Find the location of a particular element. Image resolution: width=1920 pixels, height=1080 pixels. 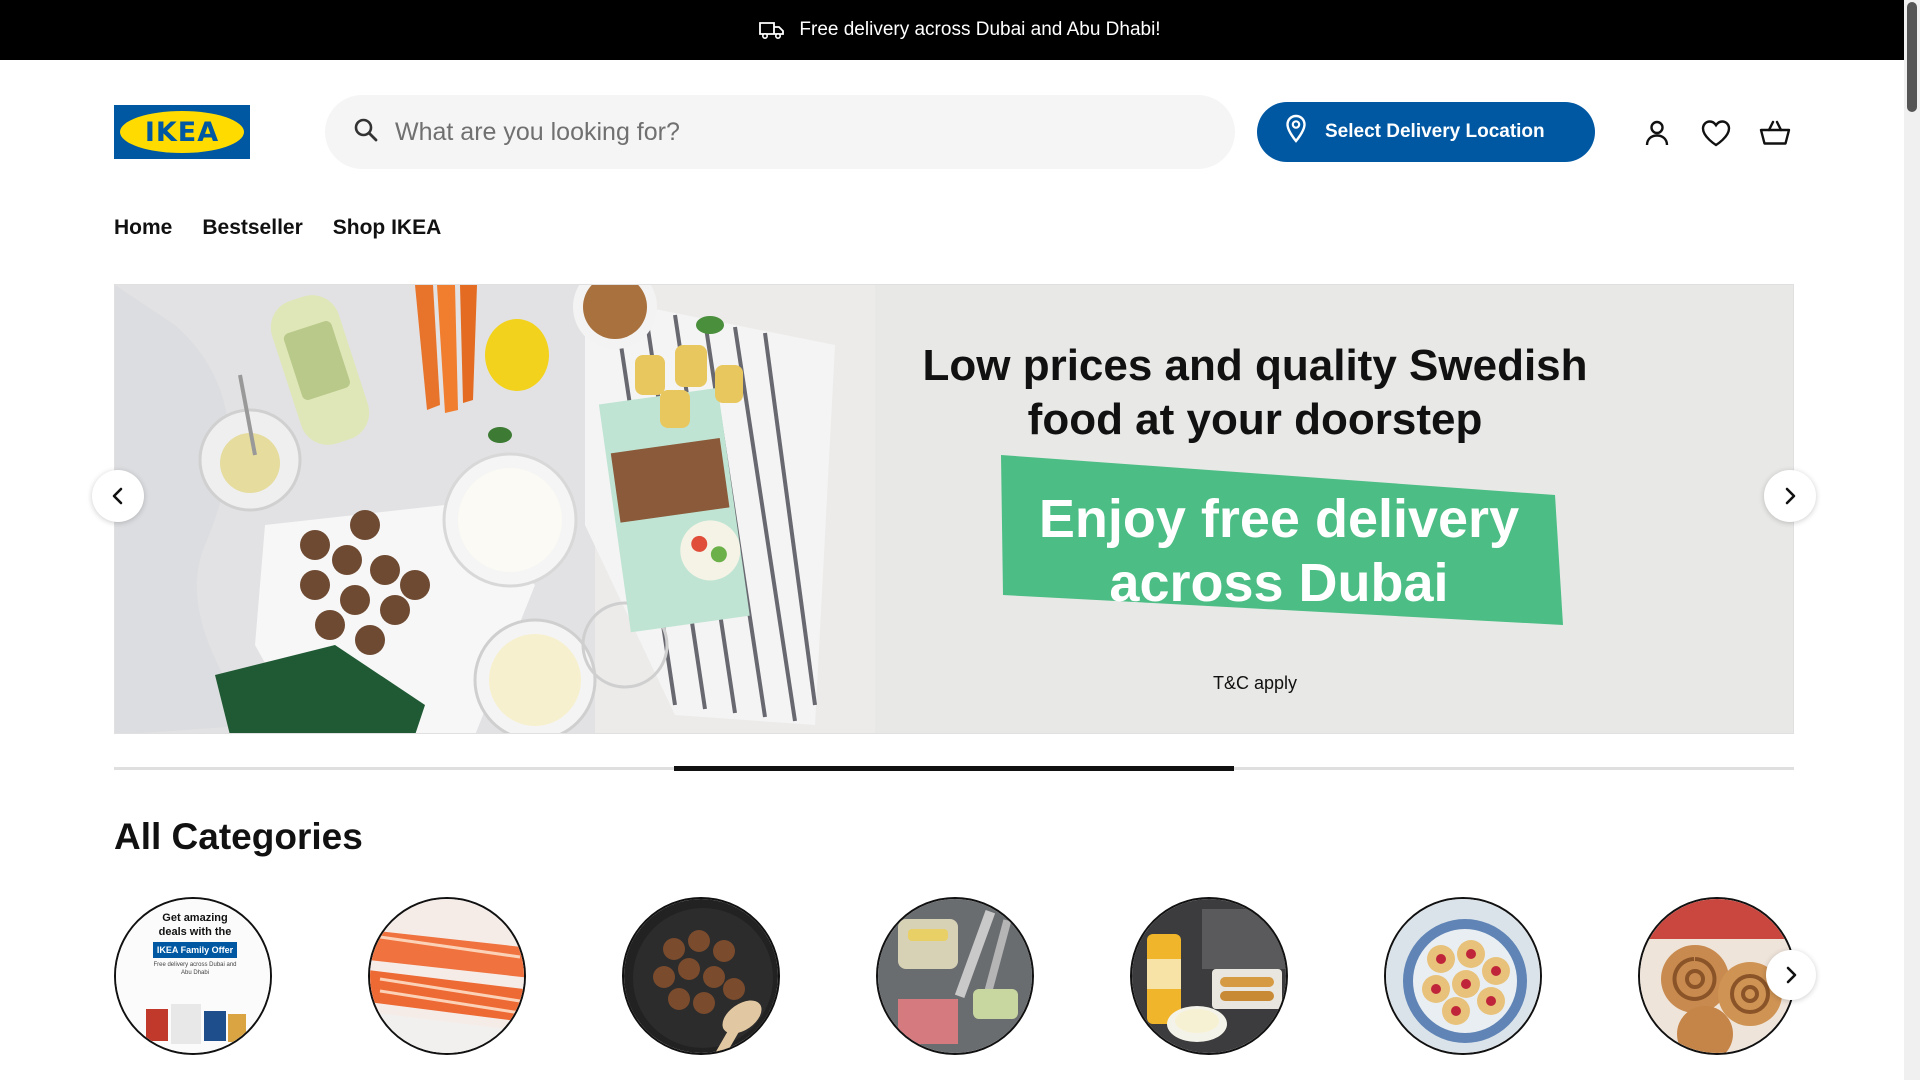

carousel-progress-indicator is located at coordinates (953, 768).